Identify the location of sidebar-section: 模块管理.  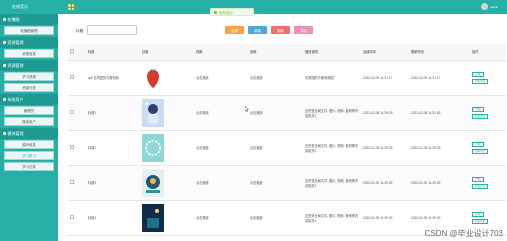
(29, 133).